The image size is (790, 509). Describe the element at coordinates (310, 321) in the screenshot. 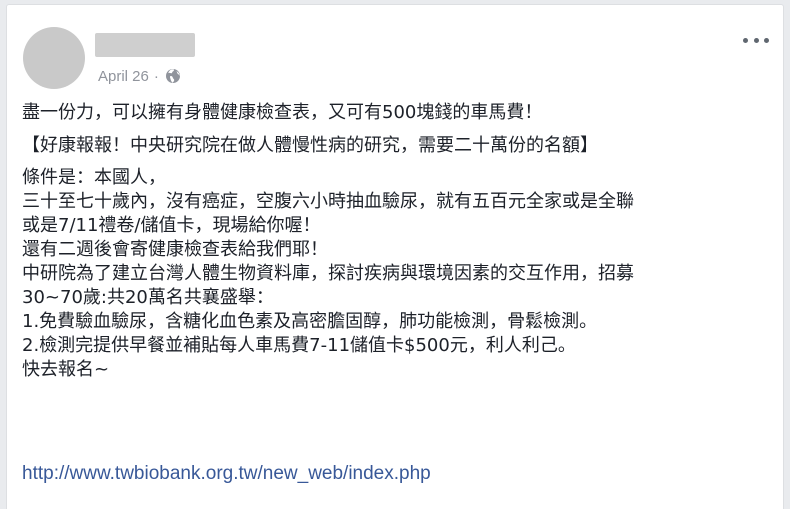

I see `post-line: 1.免費驗血驗尿，含糖化血色素及高密膽固醇，肺功能檢測，骨鬆檢測。` at that location.